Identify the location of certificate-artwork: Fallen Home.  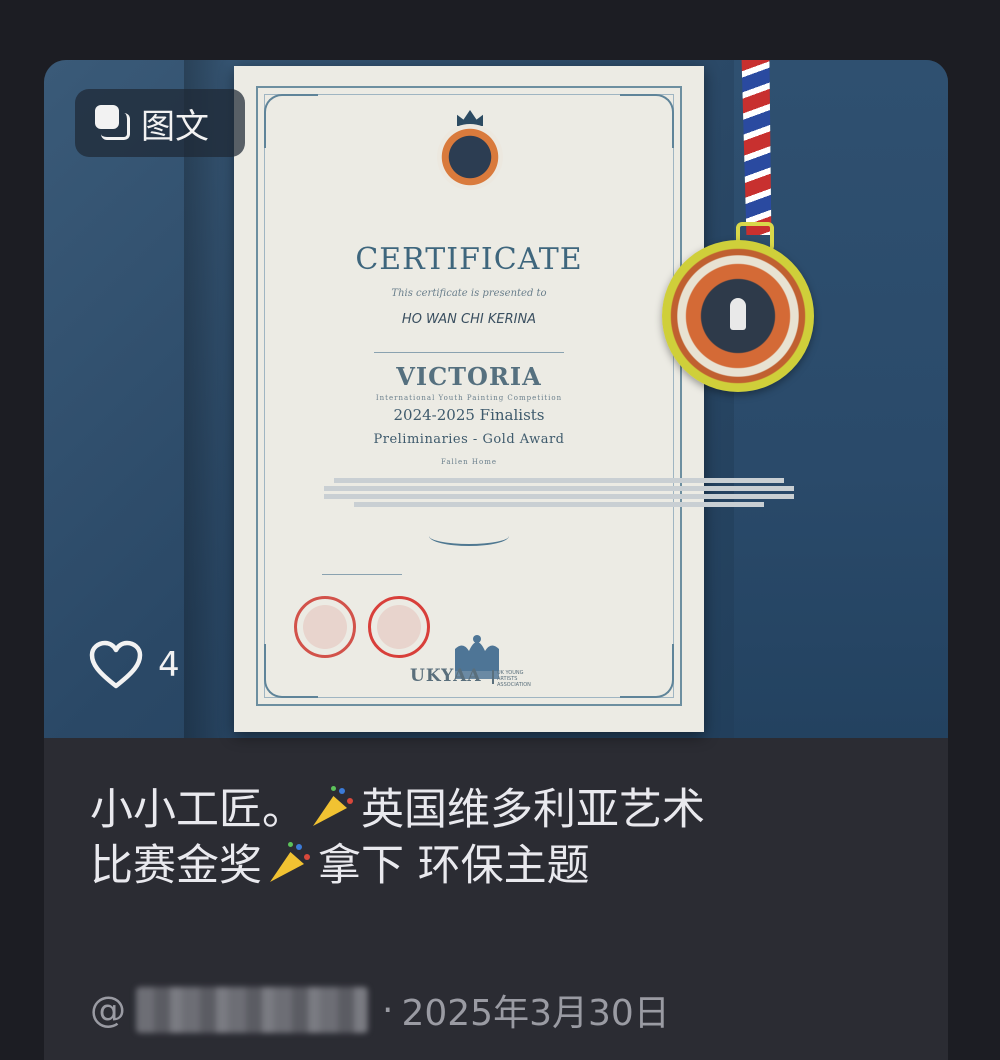
(468, 462).